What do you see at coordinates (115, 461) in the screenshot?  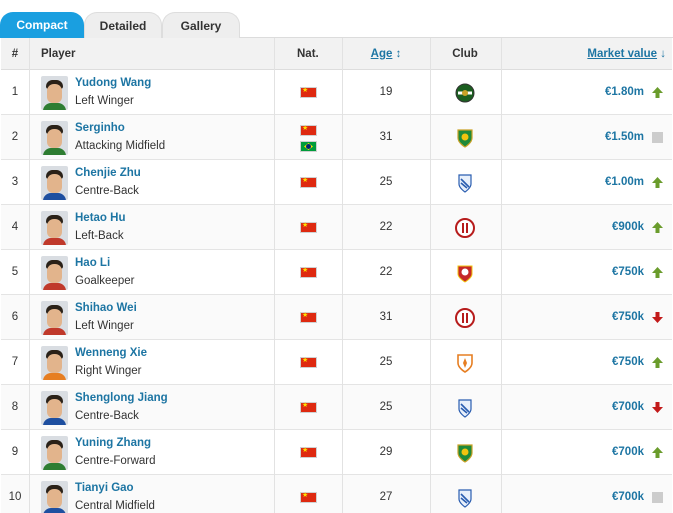 I see `player-position: Centre-Forward` at bounding box center [115, 461].